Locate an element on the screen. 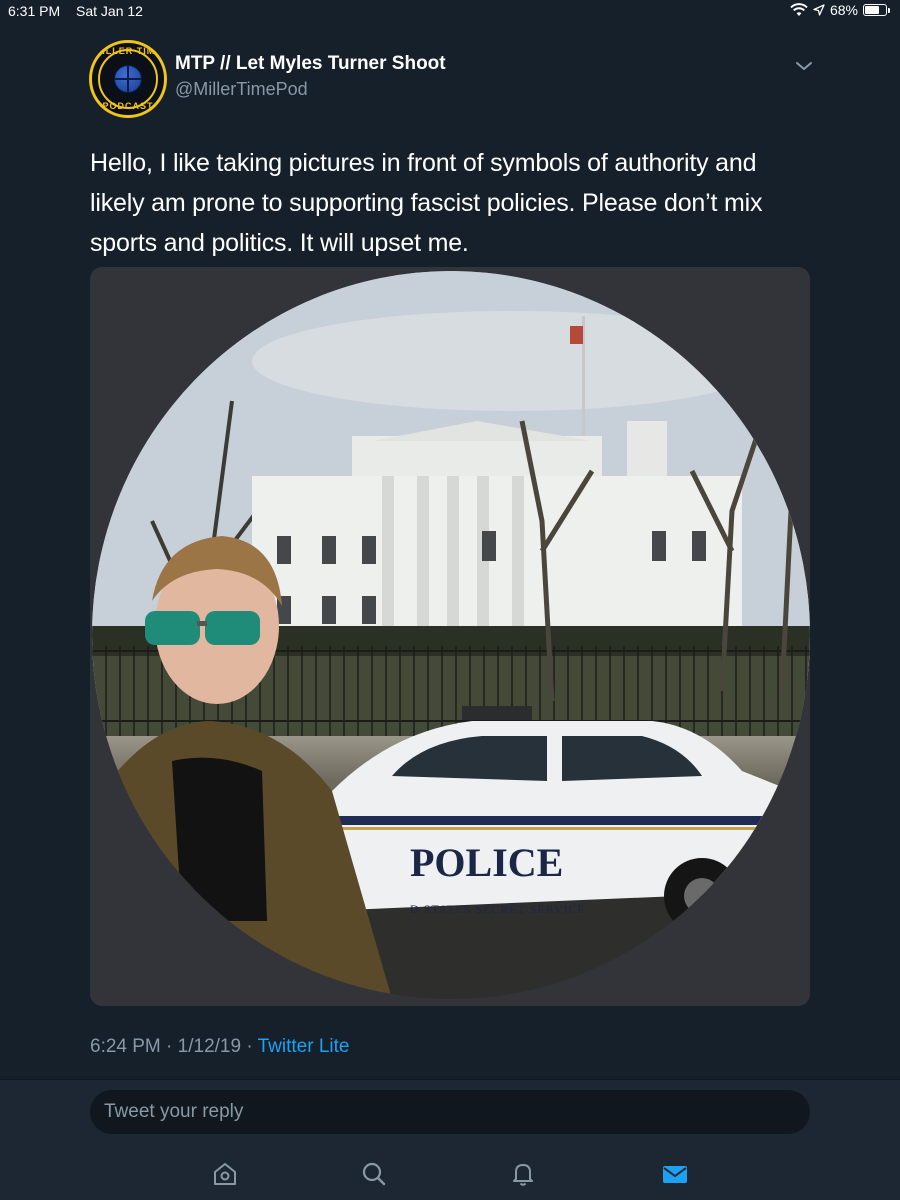 The width and height of the screenshot is (900, 1200). tweet-meta: 6:24 PM · 1/12/19 · Twitter Lite is located at coordinates (219, 1047).